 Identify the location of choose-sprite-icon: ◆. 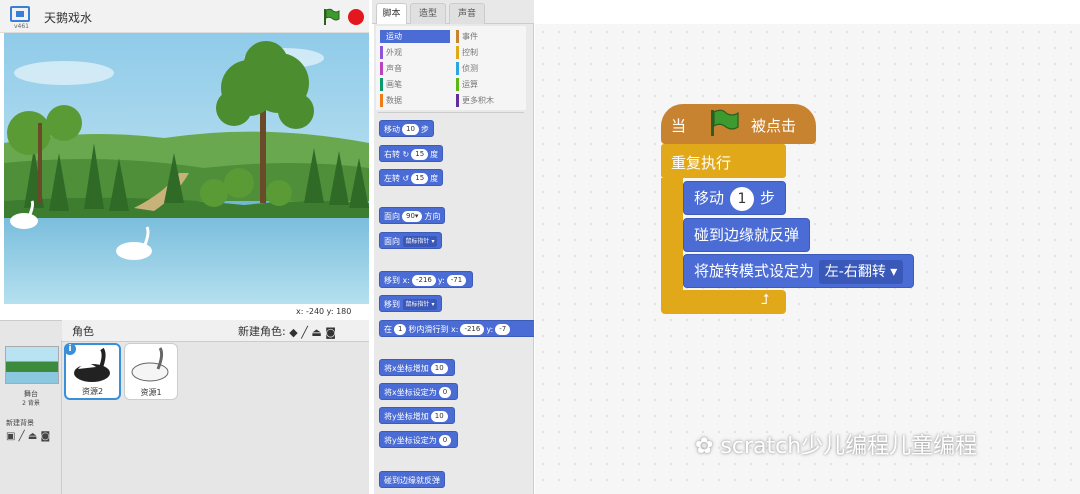
(293, 332).